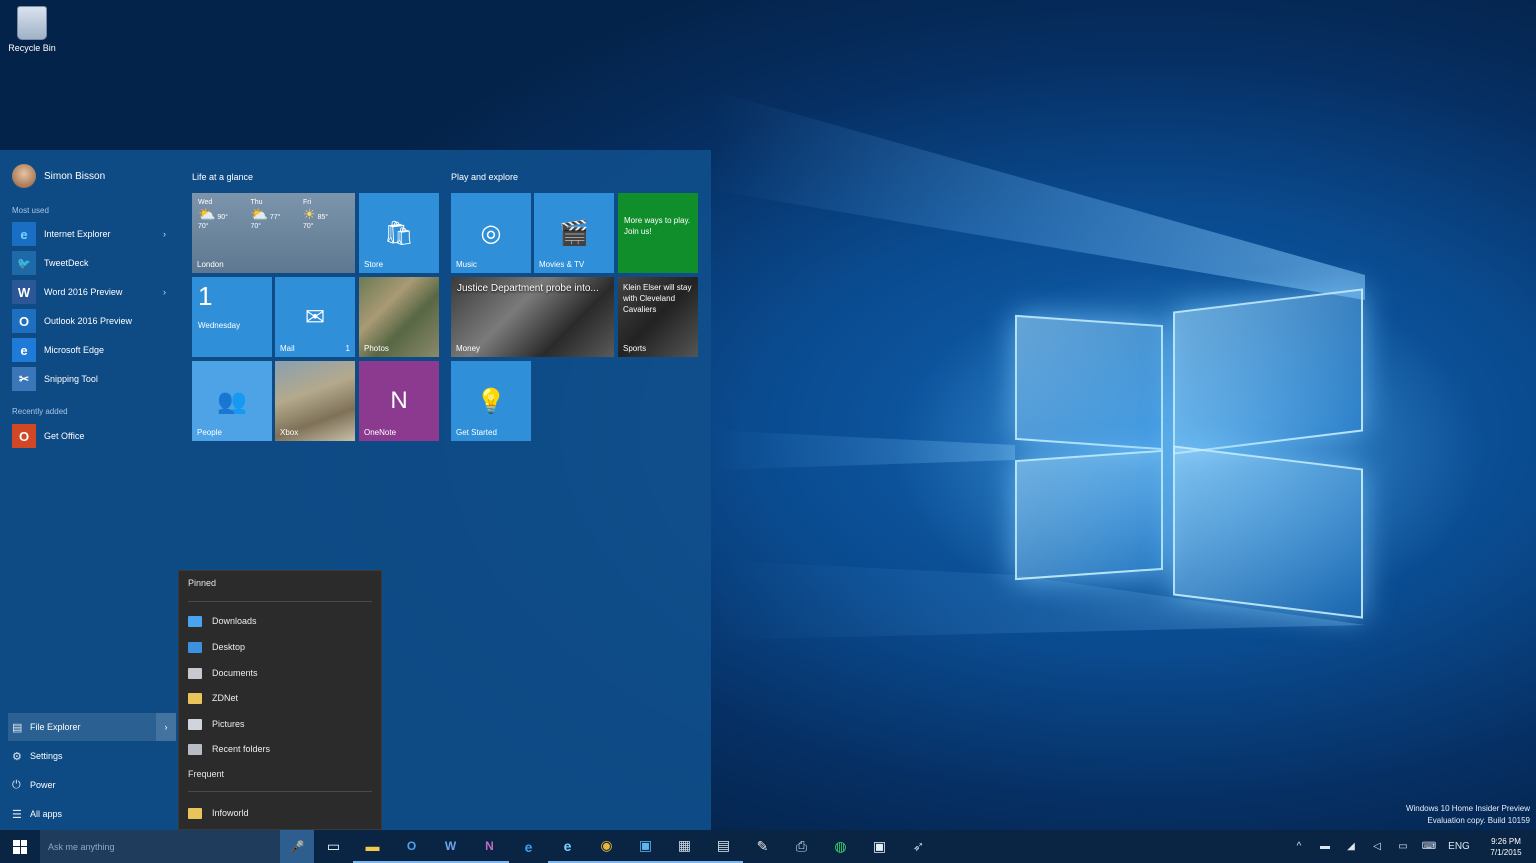 The height and width of the screenshot is (863, 1536). What do you see at coordinates (32, 48) in the screenshot?
I see `recycle-bin-label: Recycle Bin` at bounding box center [32, 48].